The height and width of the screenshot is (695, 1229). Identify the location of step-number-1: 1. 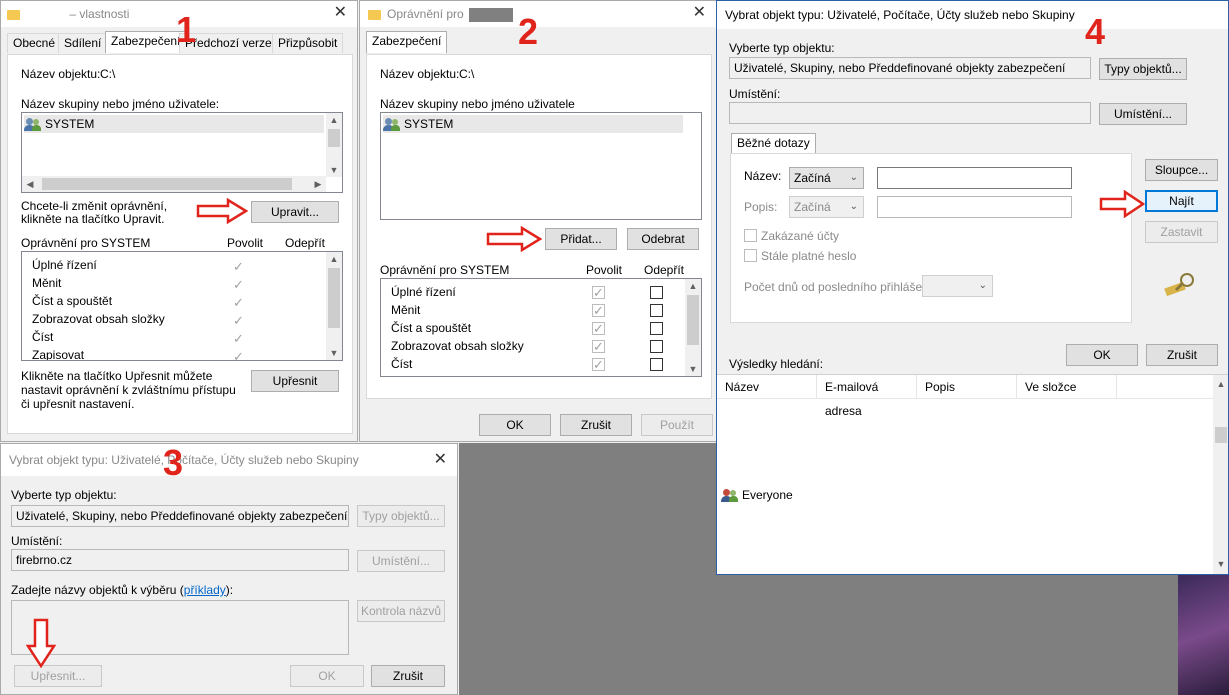
(186, 29).